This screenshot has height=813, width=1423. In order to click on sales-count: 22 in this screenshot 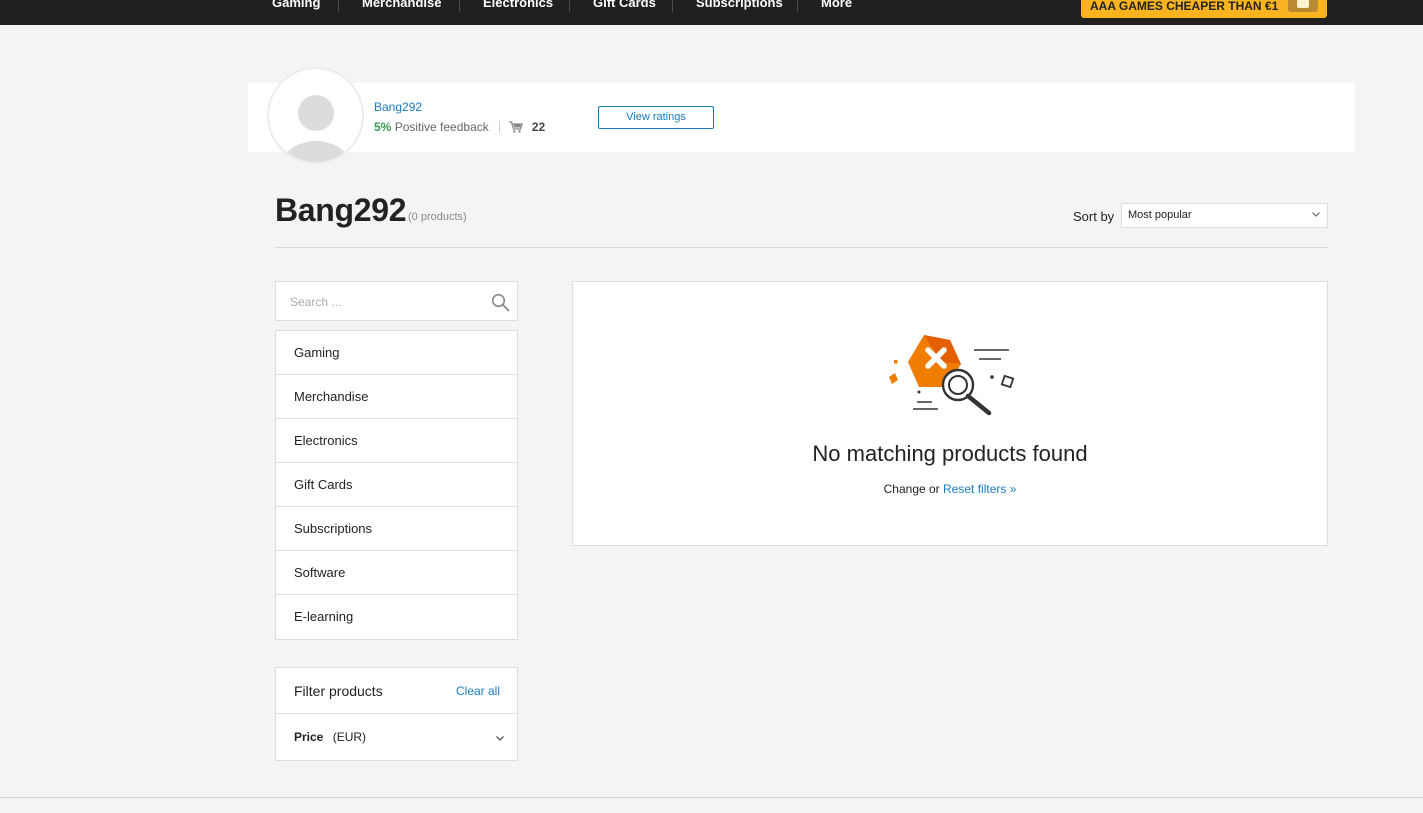, I will do `click(538, 127)`.